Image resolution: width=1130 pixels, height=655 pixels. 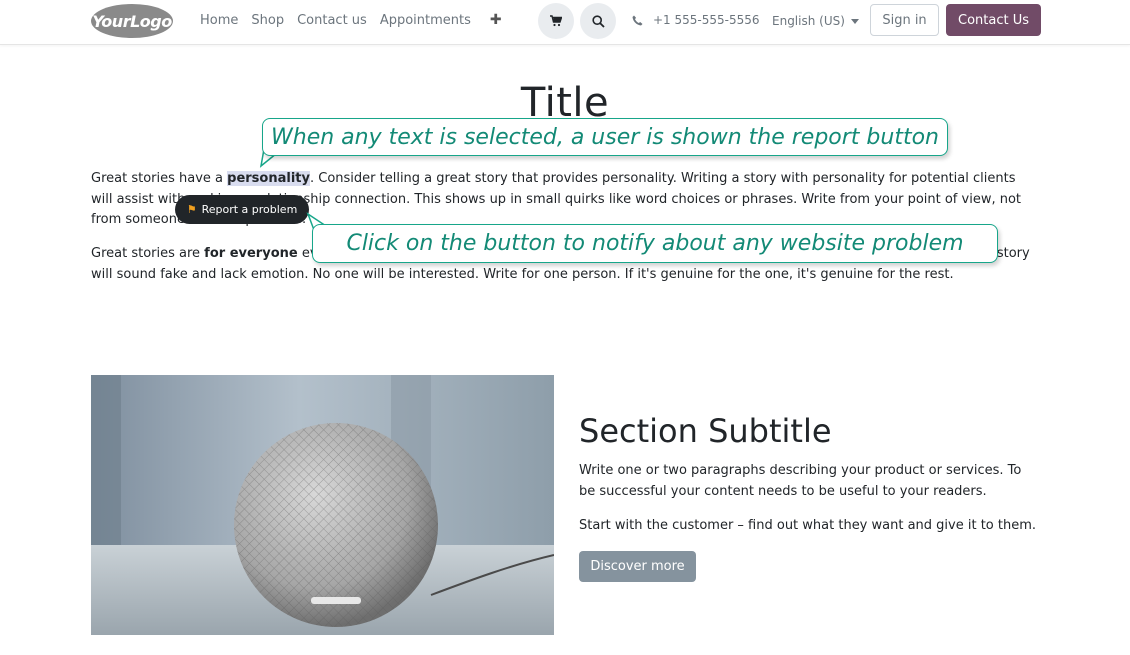 I want to click on flag-icon: ⚑, so click(x=191, y=209).